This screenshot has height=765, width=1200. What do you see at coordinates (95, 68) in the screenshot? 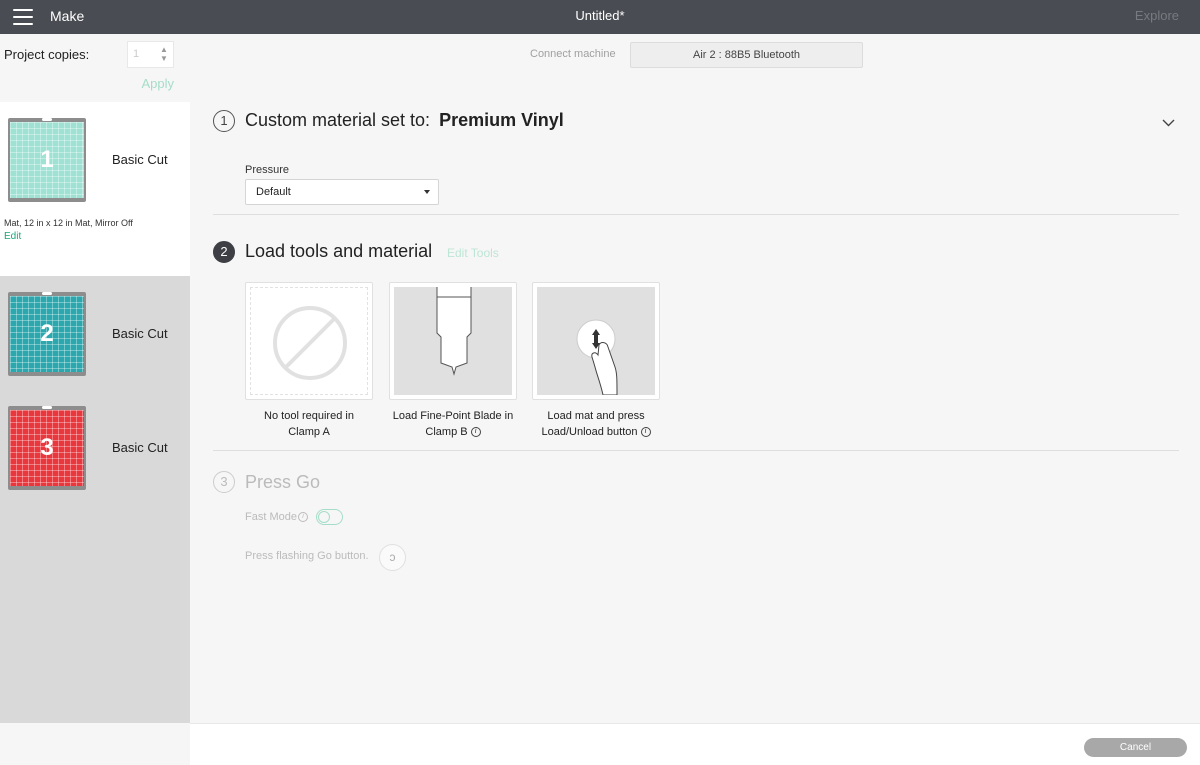
I see `project-copies-panel: Project copies: 1 ▲ ▼ Apply` at bounding box center [95, 68].